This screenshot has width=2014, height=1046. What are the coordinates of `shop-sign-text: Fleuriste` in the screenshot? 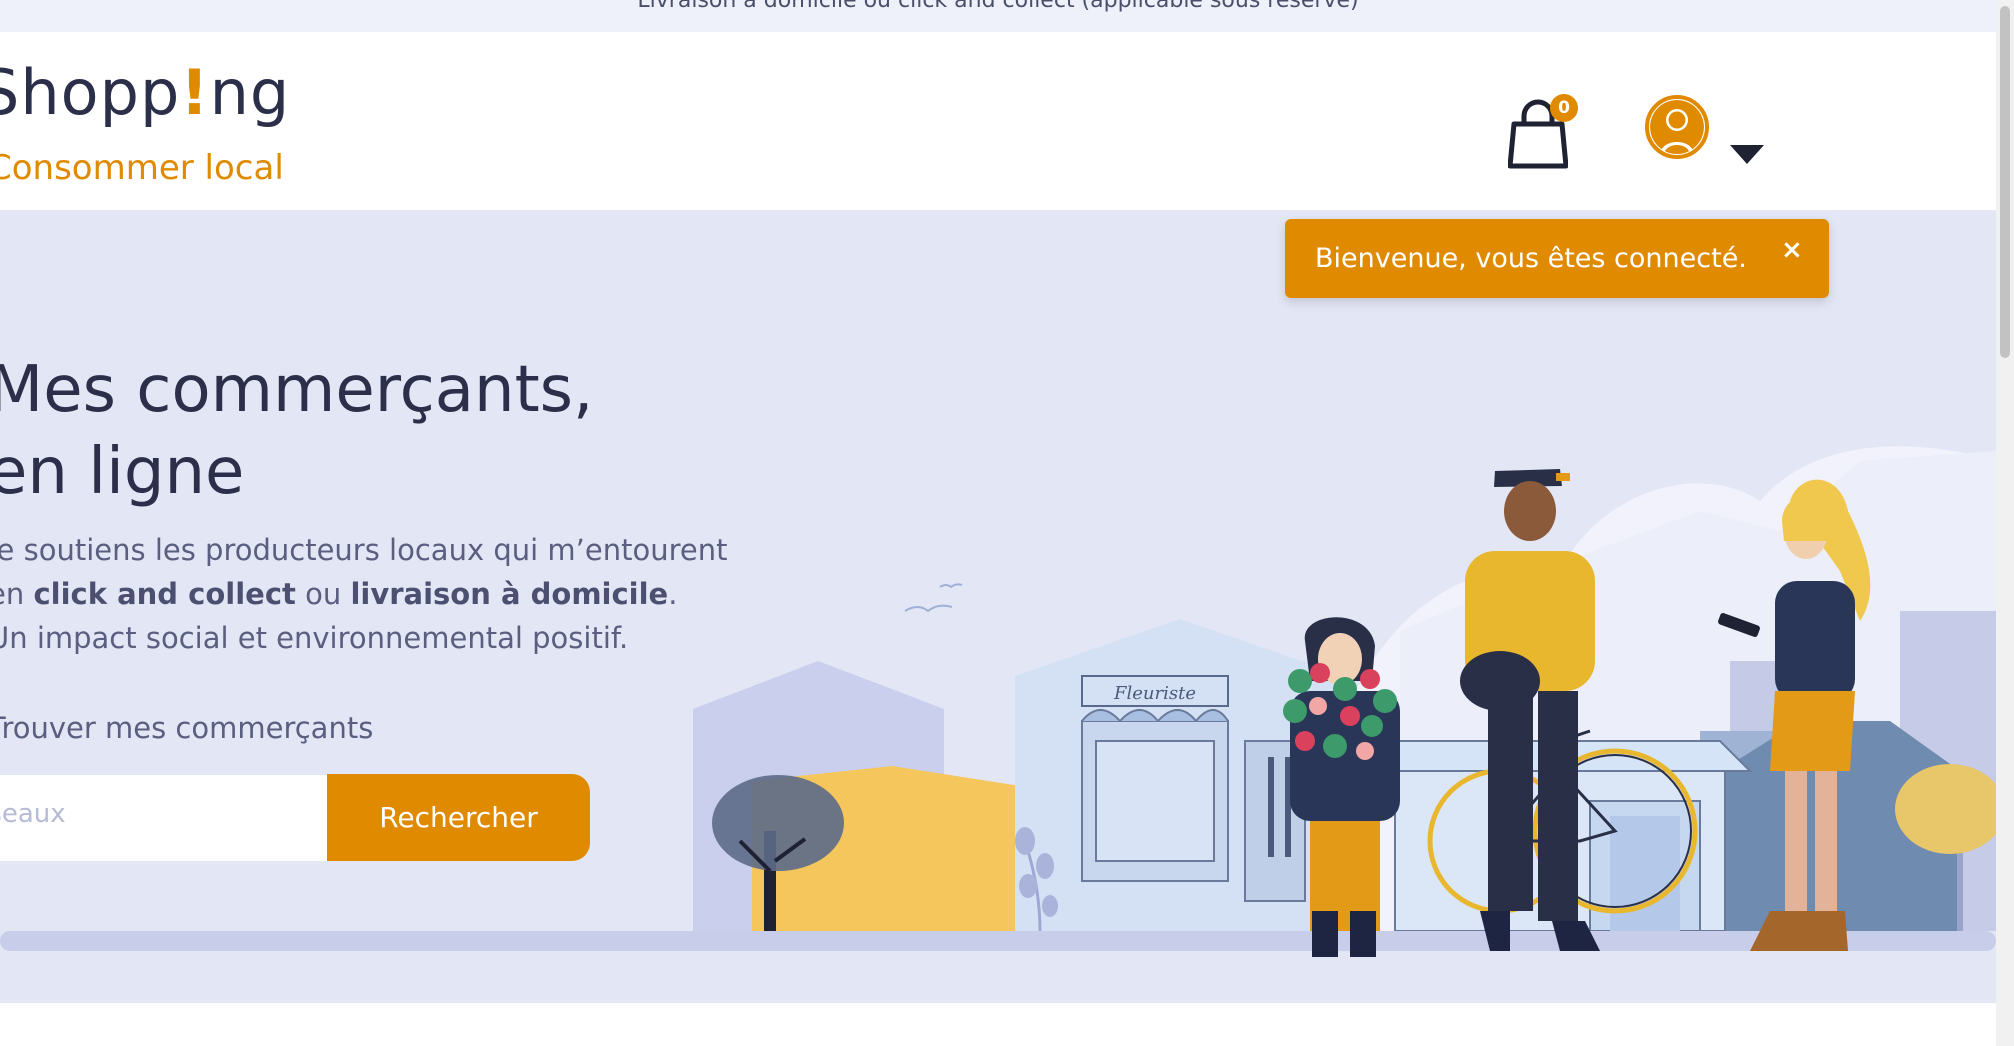 It's located at (1154, 693).